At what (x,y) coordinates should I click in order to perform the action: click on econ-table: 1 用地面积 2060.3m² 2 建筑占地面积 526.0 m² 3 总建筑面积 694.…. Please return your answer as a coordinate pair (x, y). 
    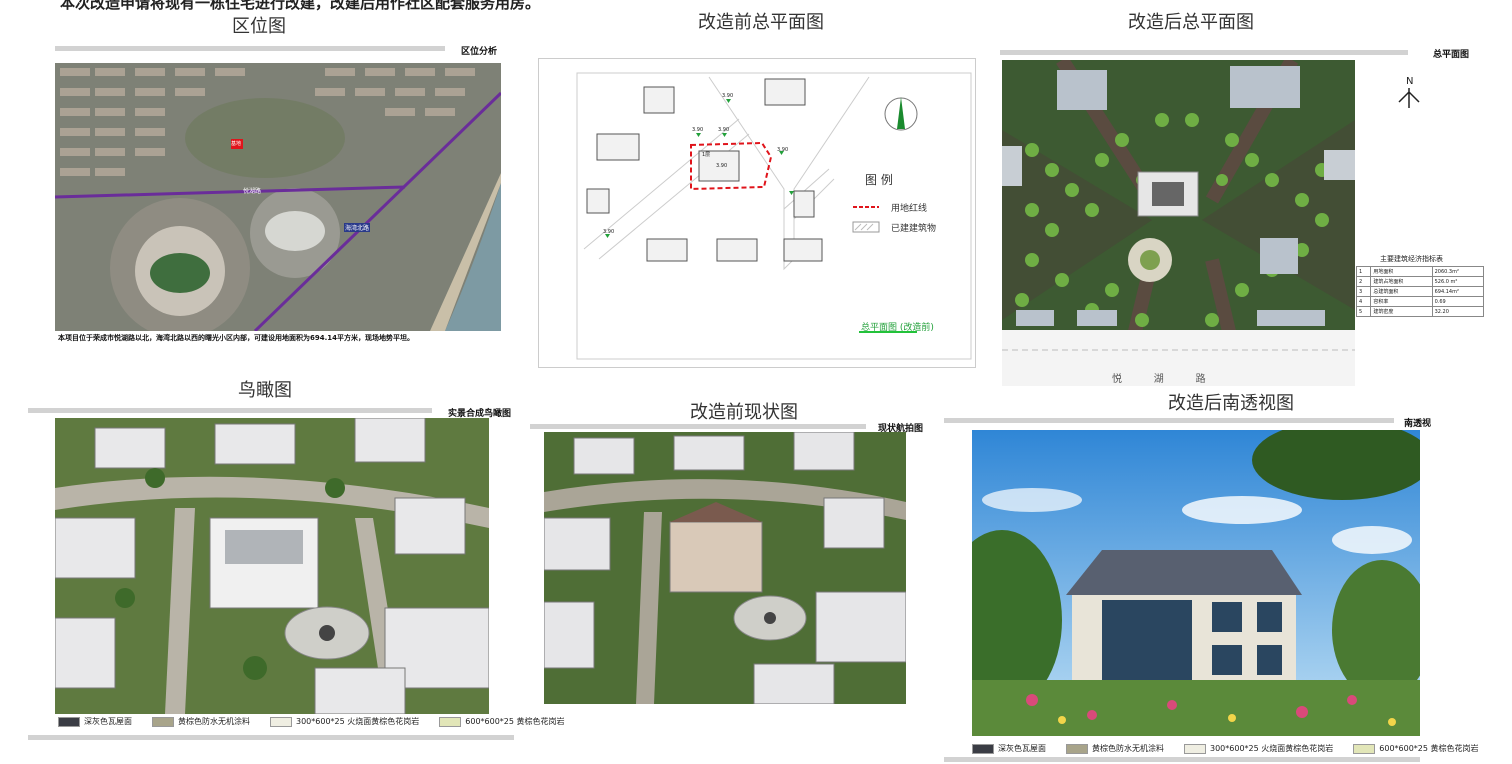
    Looking at the image, I should click on (1420, 291).